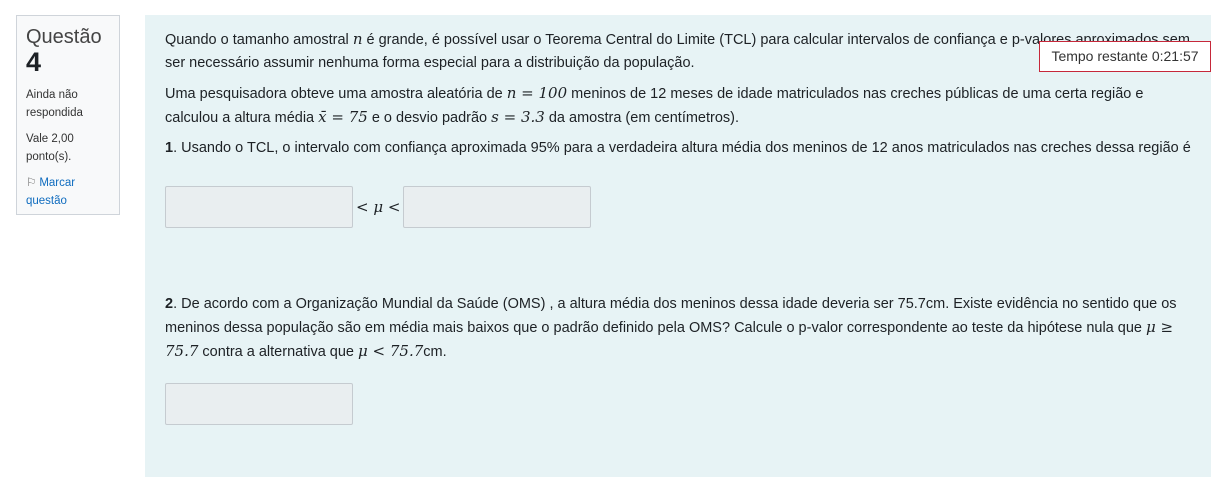  Describe the element at coordinates (343, 117) in the screenshot. I see `math-xbar-eq: x̄ = 75` at that location.